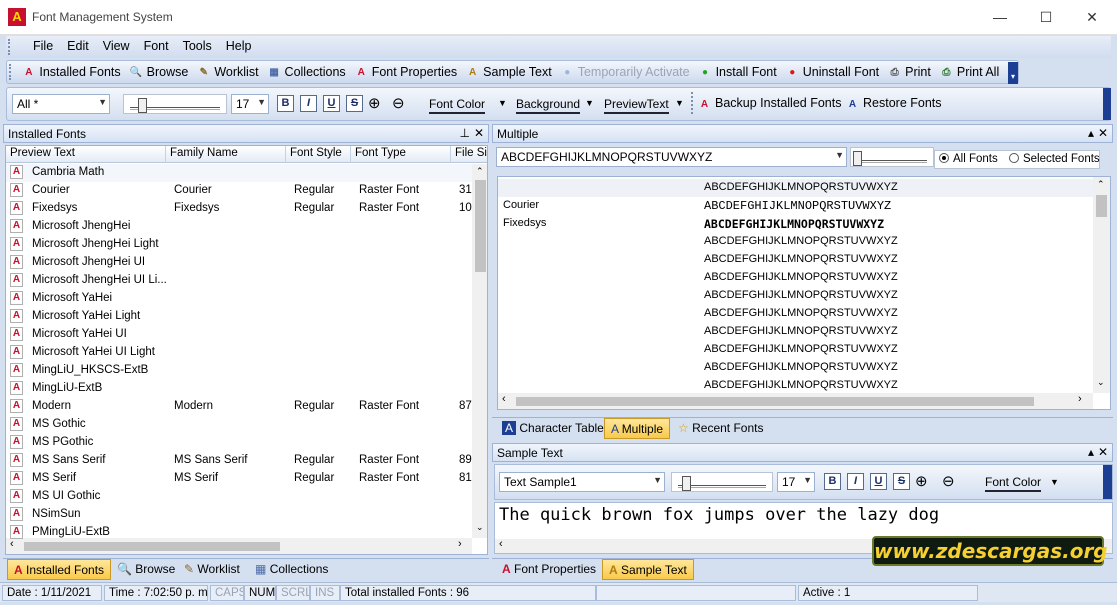 This screenshot has height=605, width=1117. I want to click on vertical-scrollbar: ⌃ ⌄, so click(1101, 285).